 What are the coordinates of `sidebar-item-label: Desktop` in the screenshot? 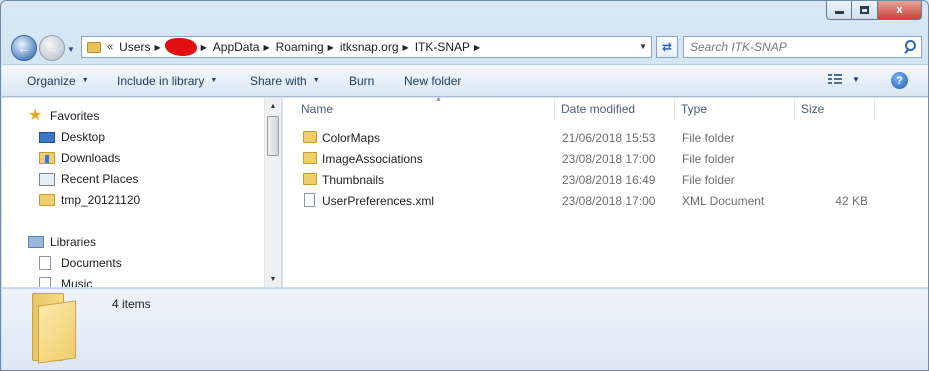 It's located at (83, 137).